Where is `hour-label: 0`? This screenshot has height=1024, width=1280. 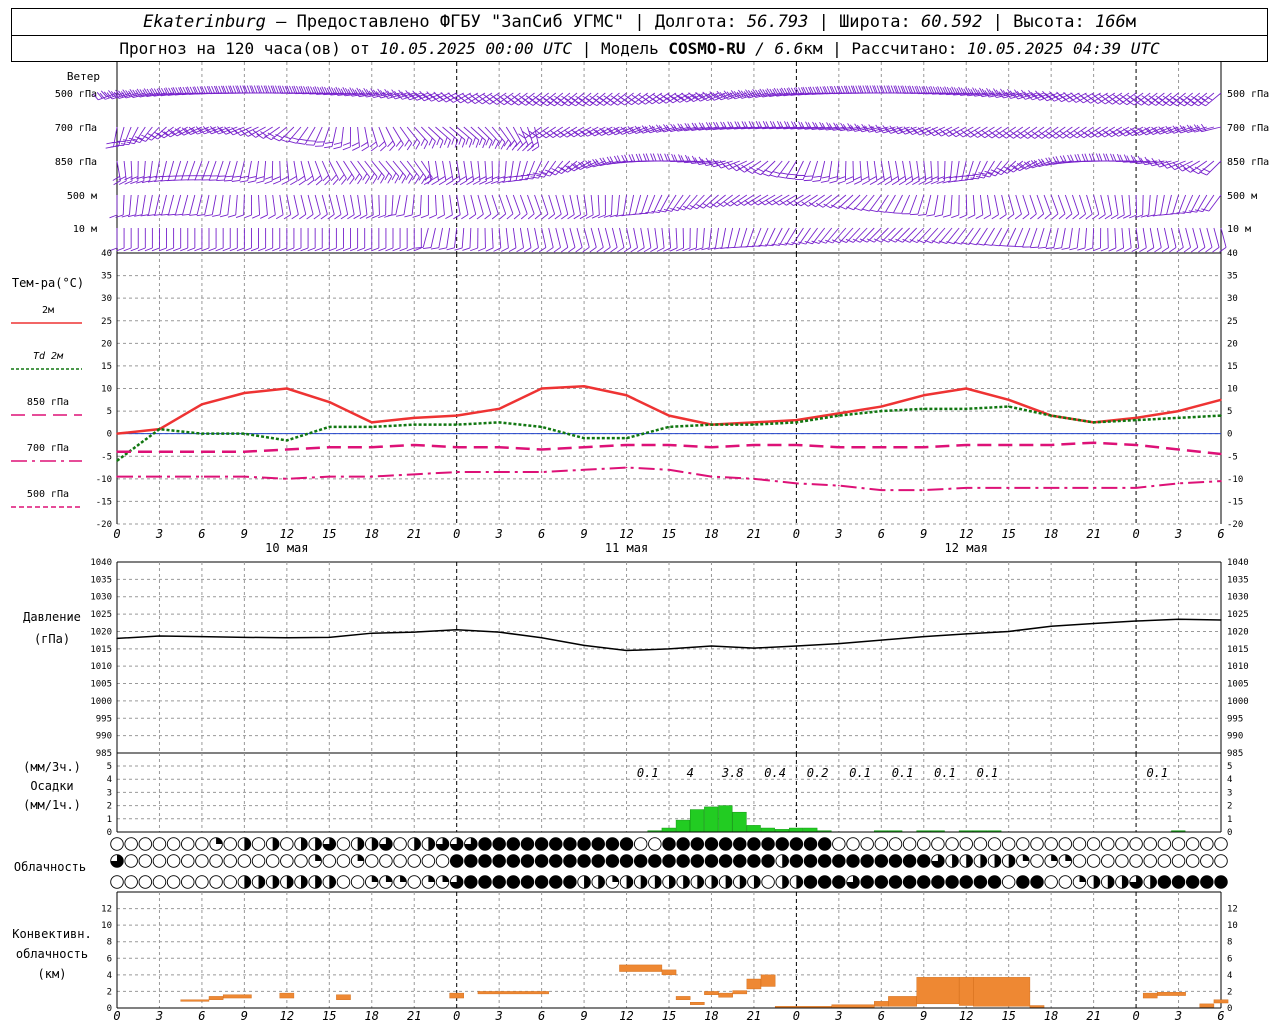
hour-label: 0 is located at coordinates (456, 1016).